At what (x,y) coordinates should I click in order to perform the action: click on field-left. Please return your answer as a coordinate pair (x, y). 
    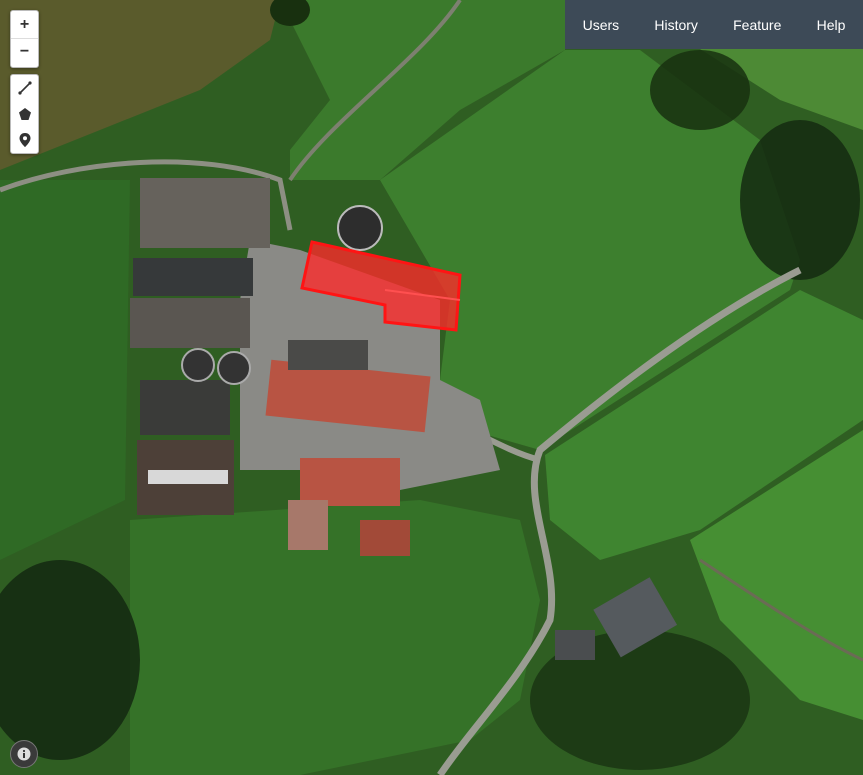
    Looking at the image, I should click on (65, 370).